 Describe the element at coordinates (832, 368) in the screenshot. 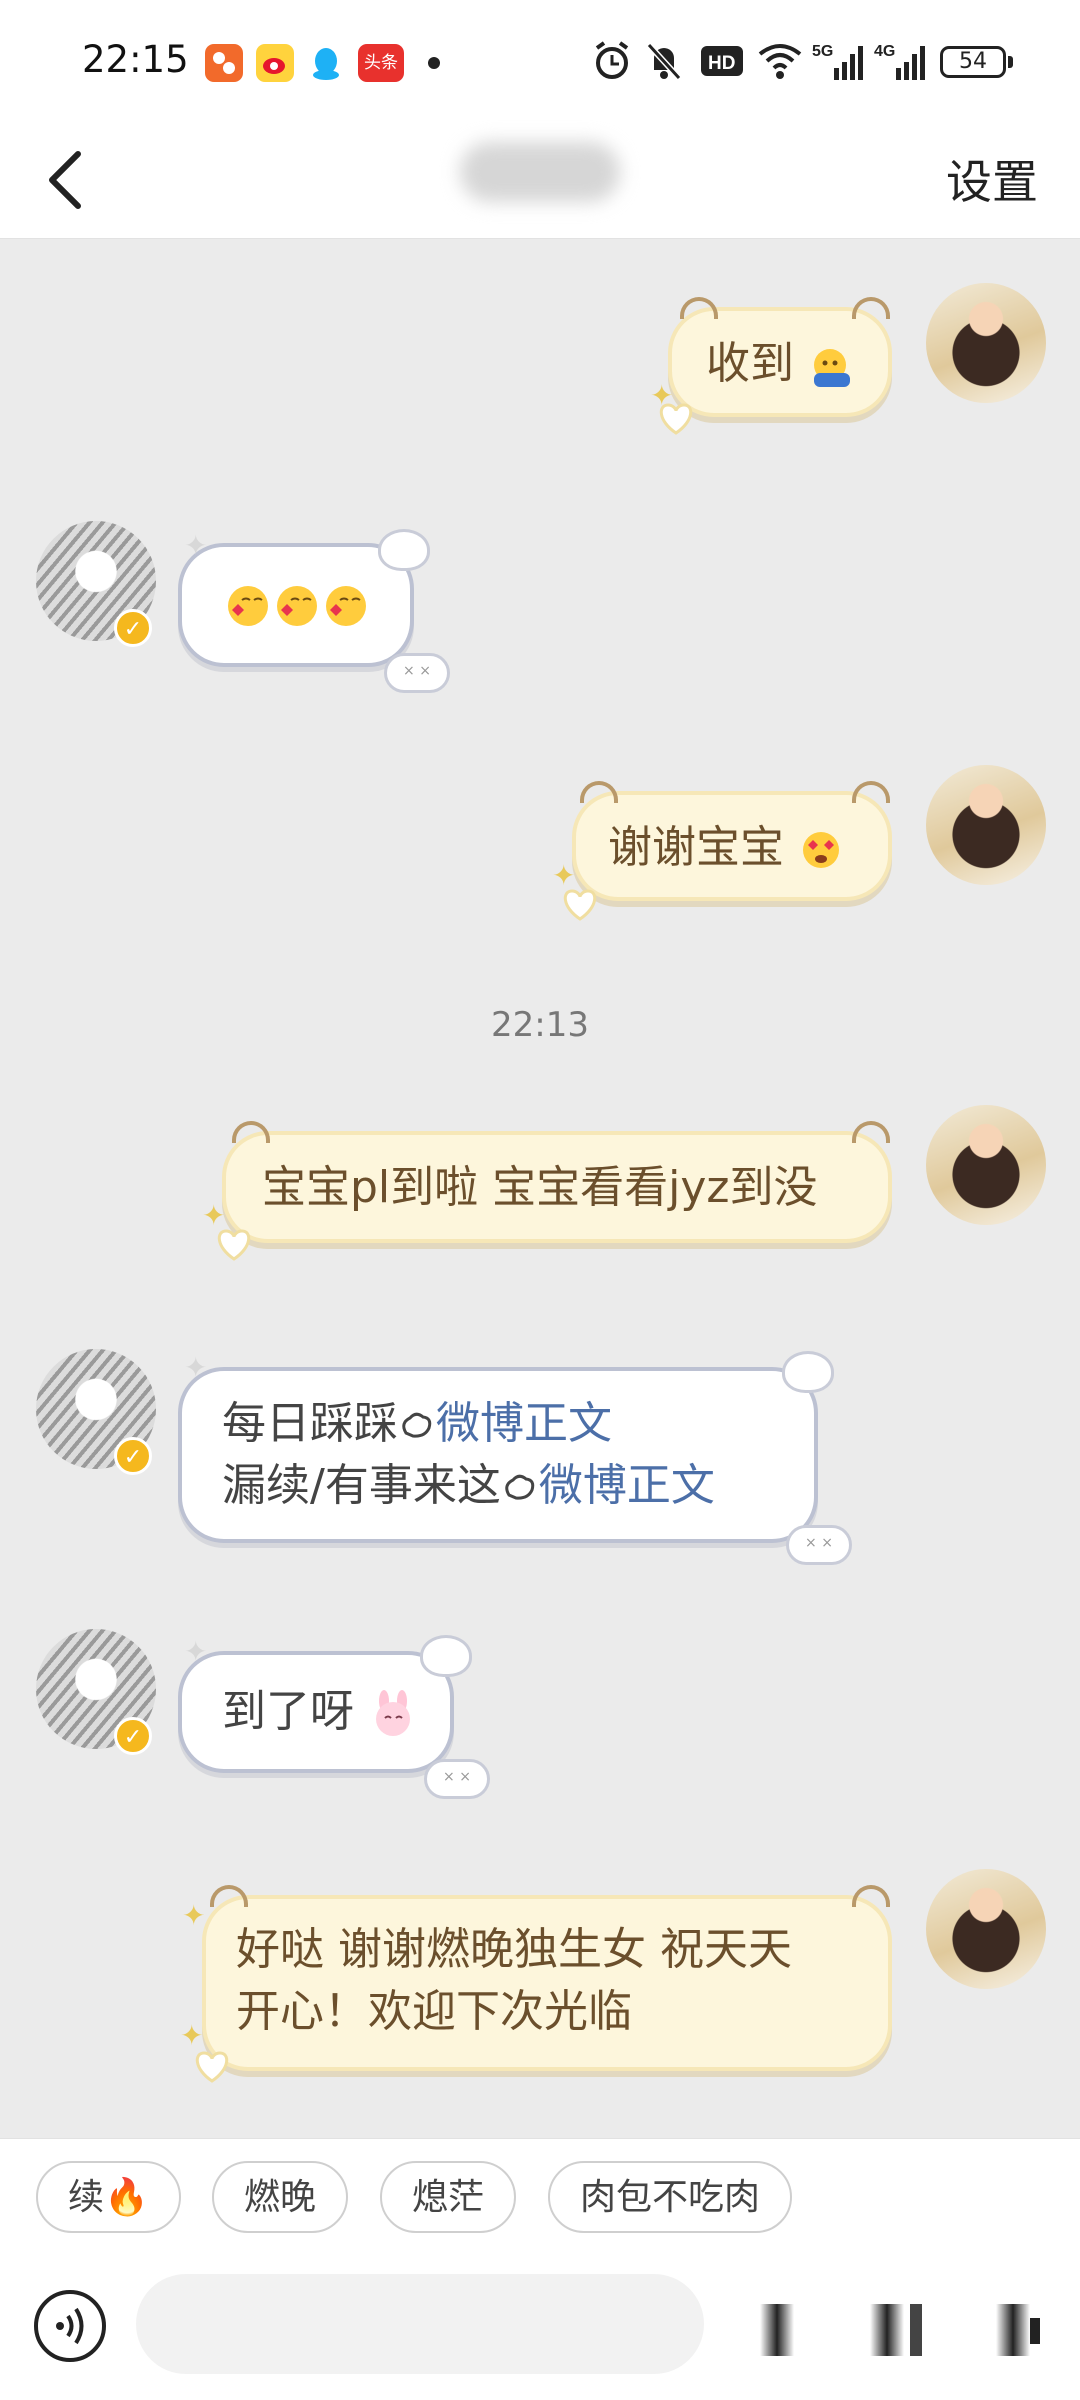

I see `salute-emoji-icon` at that location.